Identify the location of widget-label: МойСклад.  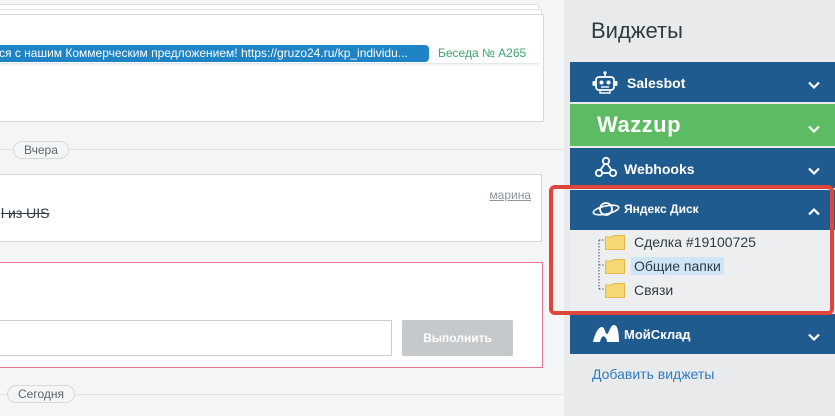
(657, 334).